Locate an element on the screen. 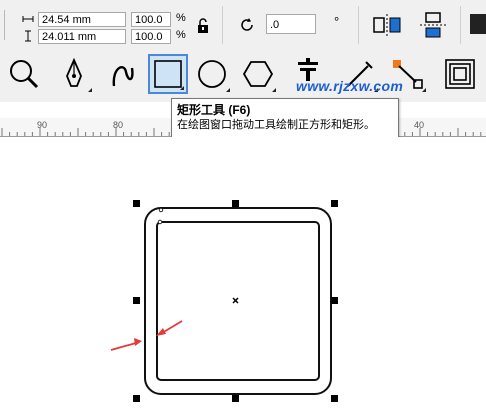  inner-rectangle is located at coordinates (238, 301).